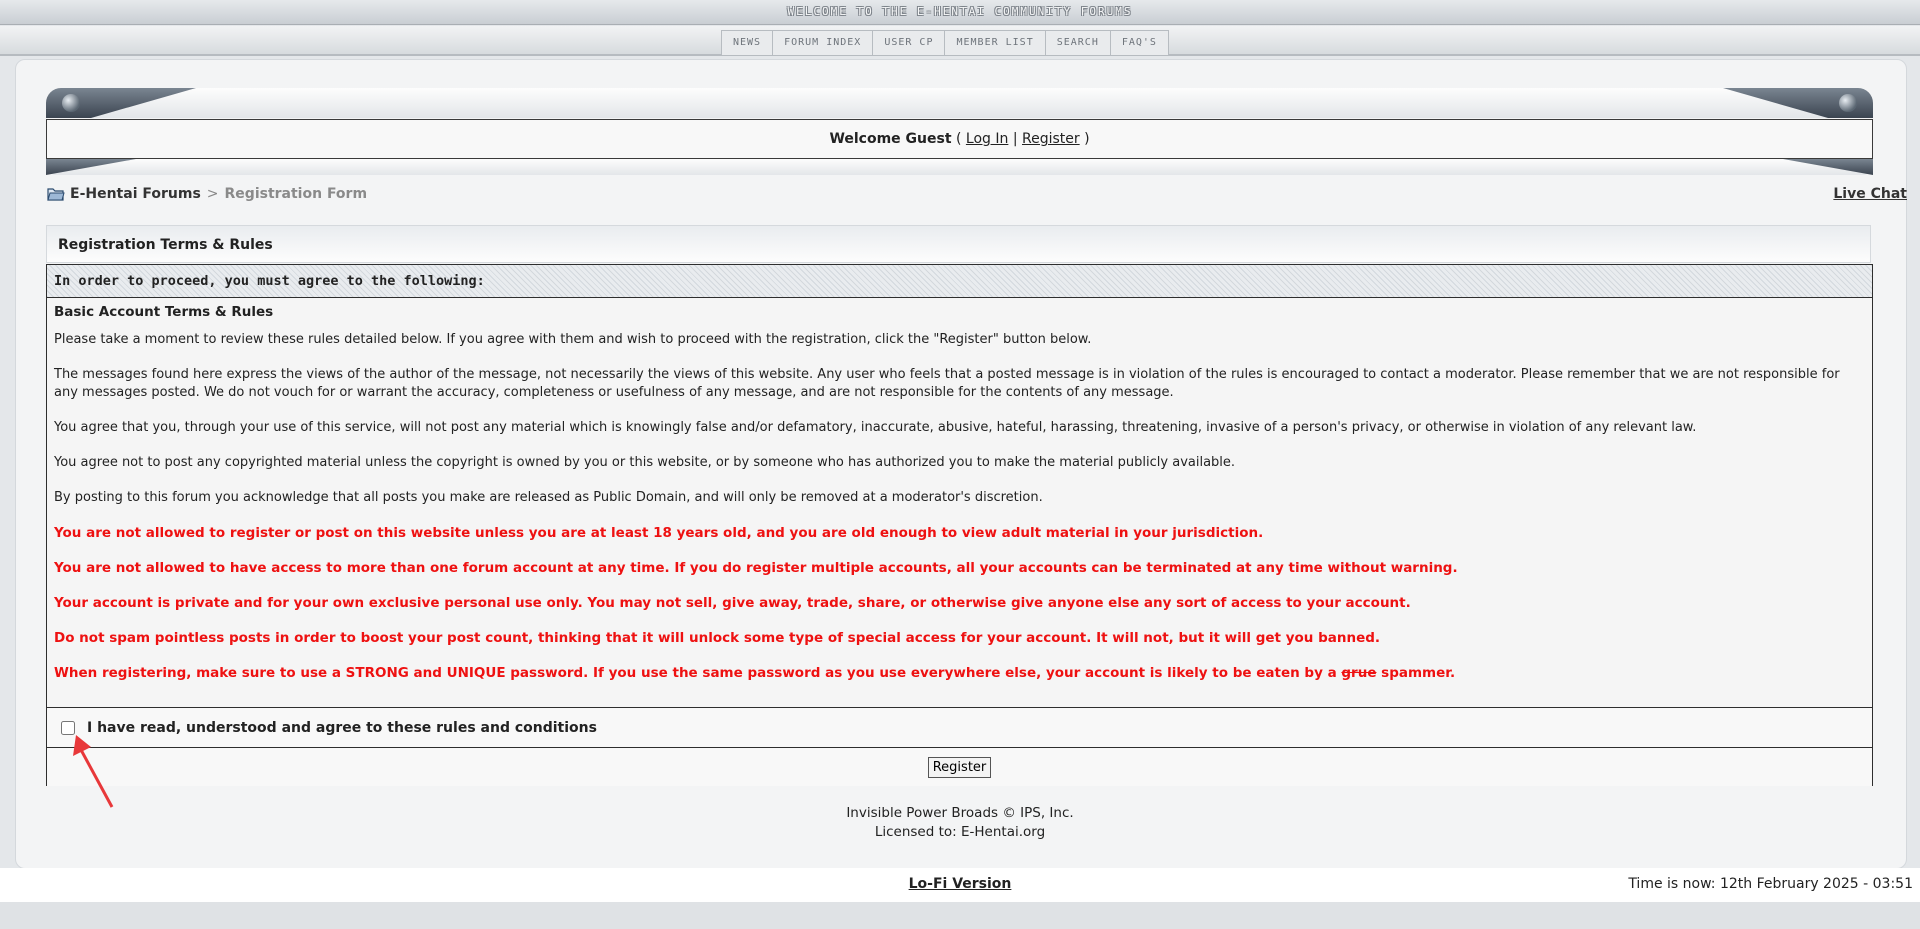 The height and width of the screenshot is (929, 1920). Describe the element at coordinates (1828, 167) in the screenshot. I see `footer-wing-right` at that location.